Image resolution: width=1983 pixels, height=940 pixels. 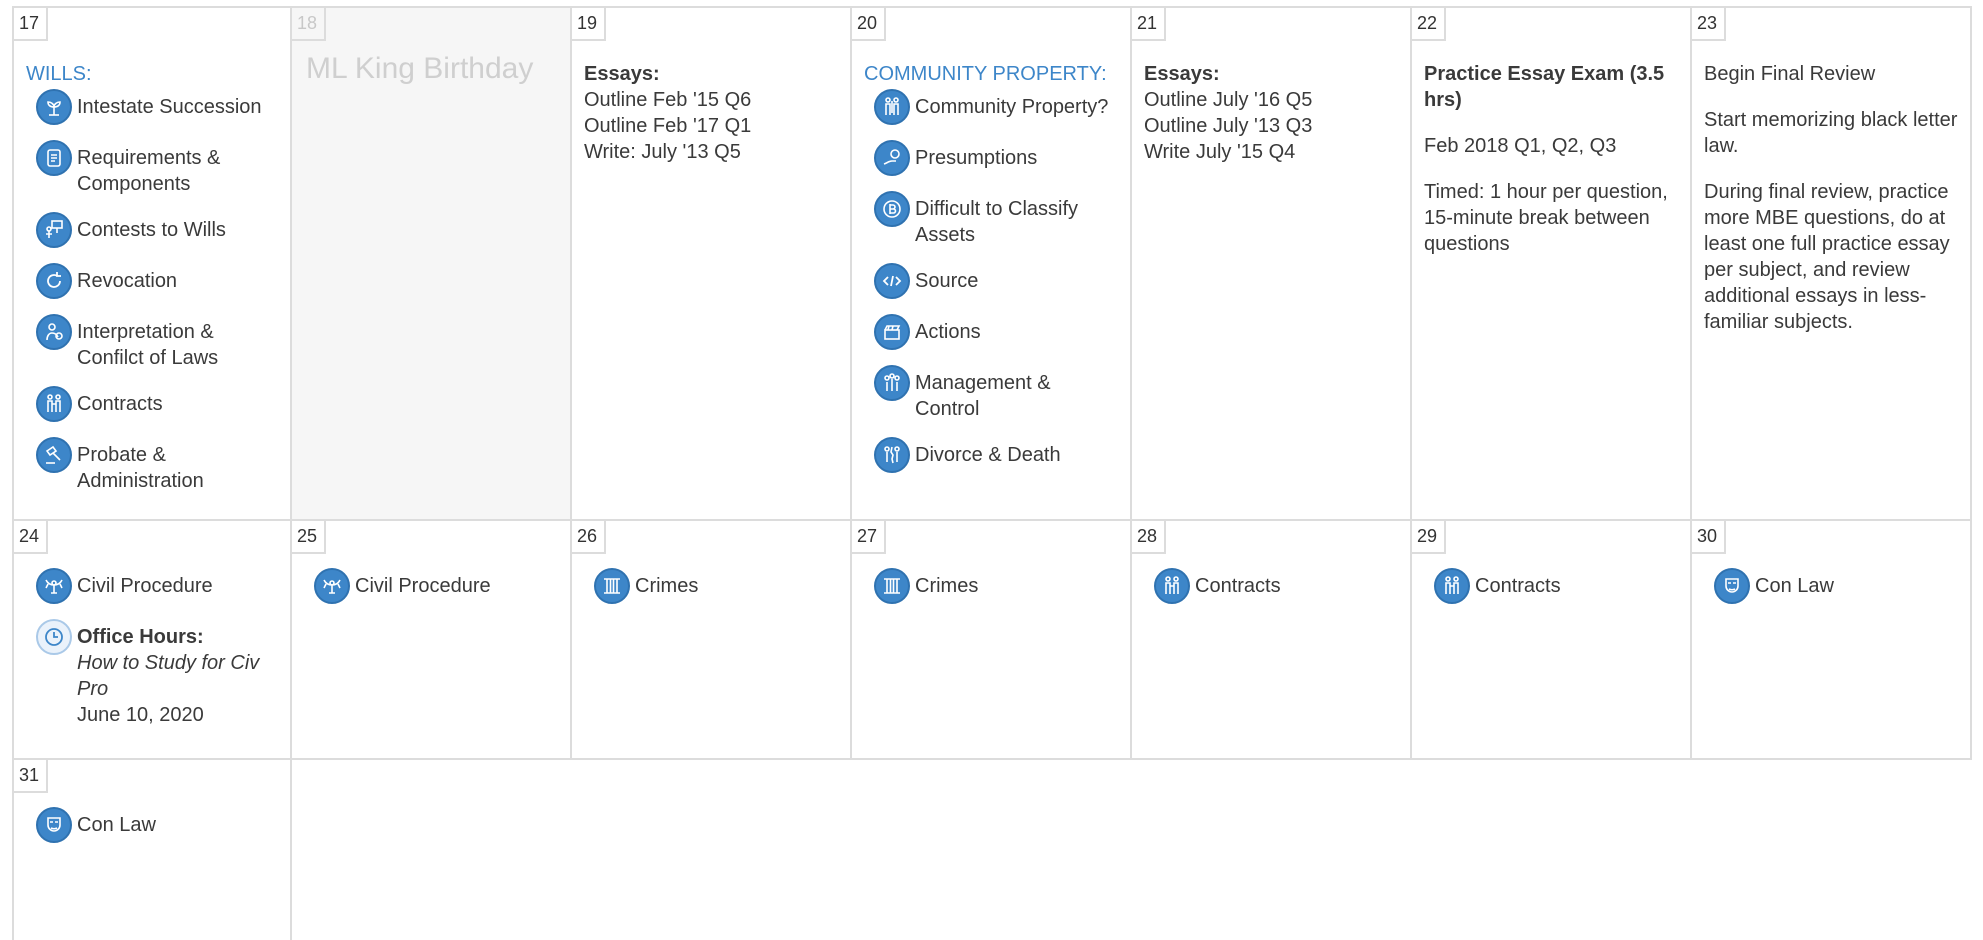 What do you see at coordinates (31, 24) in the screenshot?
I see `day-number: 17` at bounding box center [31, 24].